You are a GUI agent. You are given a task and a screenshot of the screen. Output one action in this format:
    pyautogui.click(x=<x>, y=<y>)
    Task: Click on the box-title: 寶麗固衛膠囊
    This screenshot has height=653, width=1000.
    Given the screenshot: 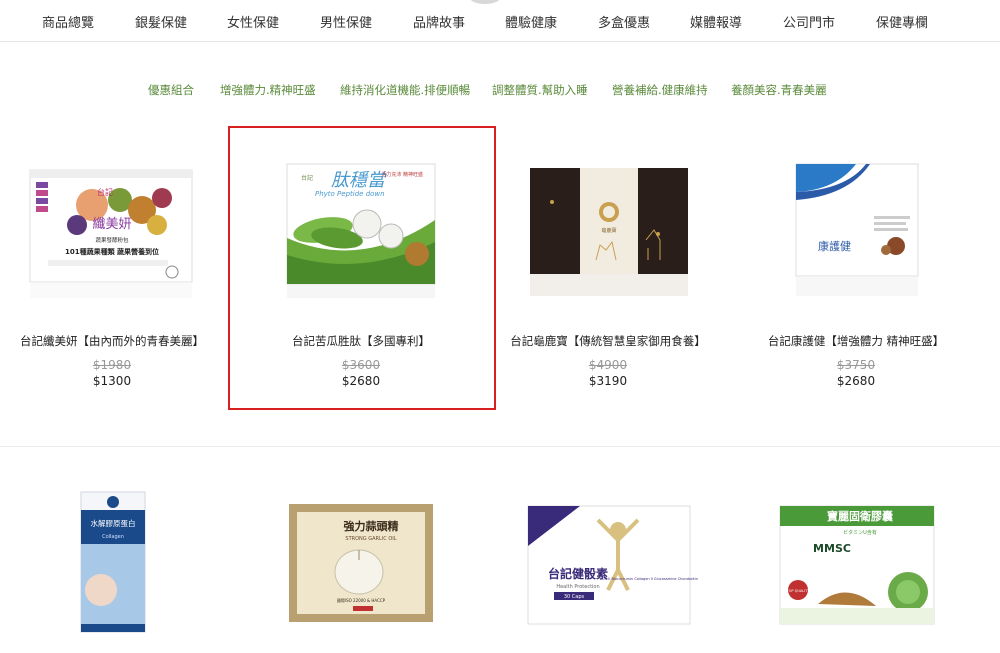 What is the action you would take?
    pyautogui.click(x=860, y=516)
    